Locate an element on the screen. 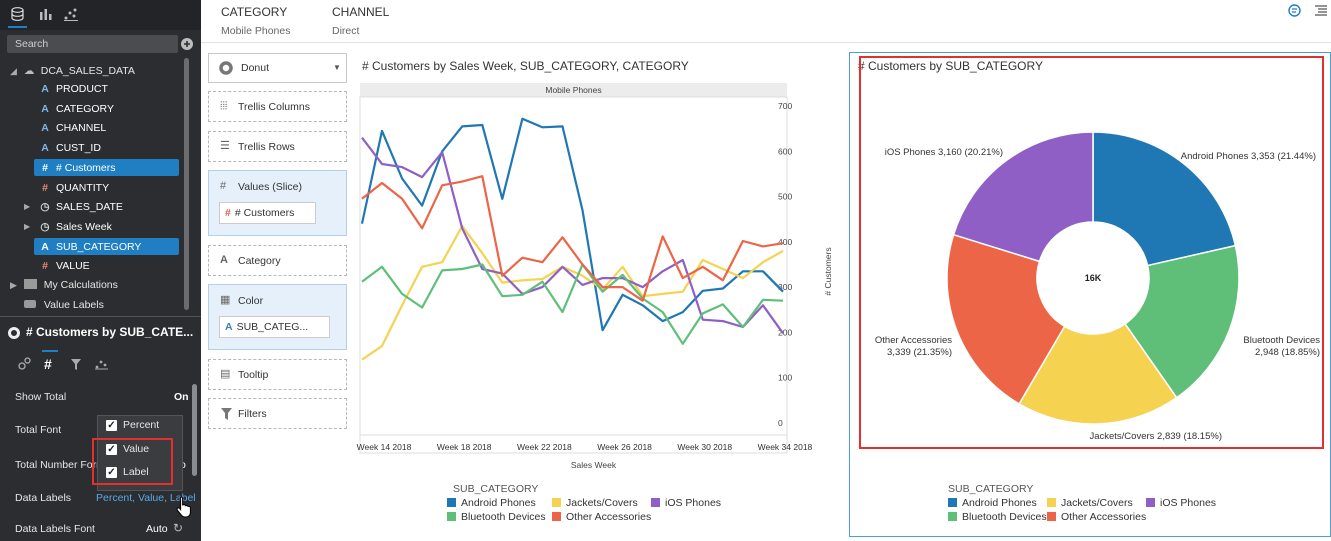  x-tick-label: Week 22 2018 is located at coordinates (544, 447).